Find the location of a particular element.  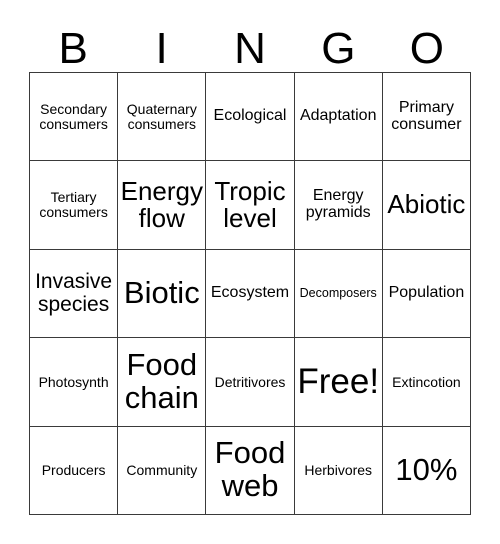

bingo-cell: Community is located at coordinates (162, 471).